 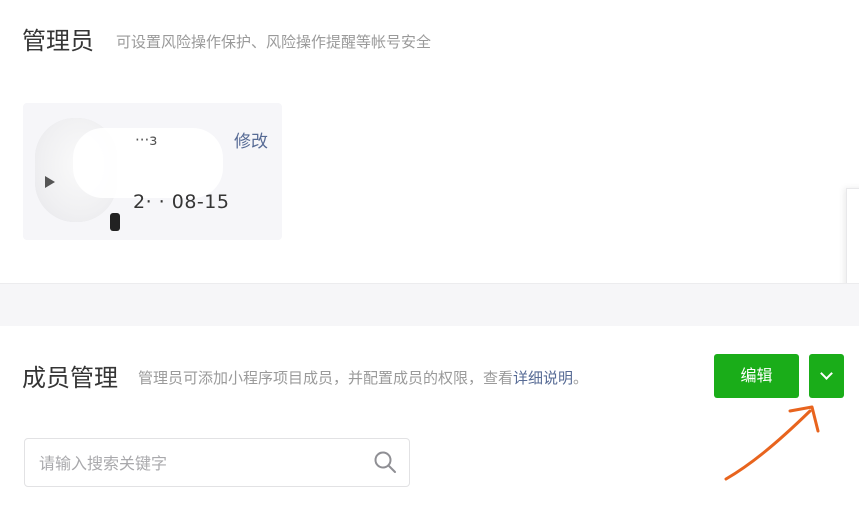 I want to click on admin-name: ···з, so click(x=146, y=140).